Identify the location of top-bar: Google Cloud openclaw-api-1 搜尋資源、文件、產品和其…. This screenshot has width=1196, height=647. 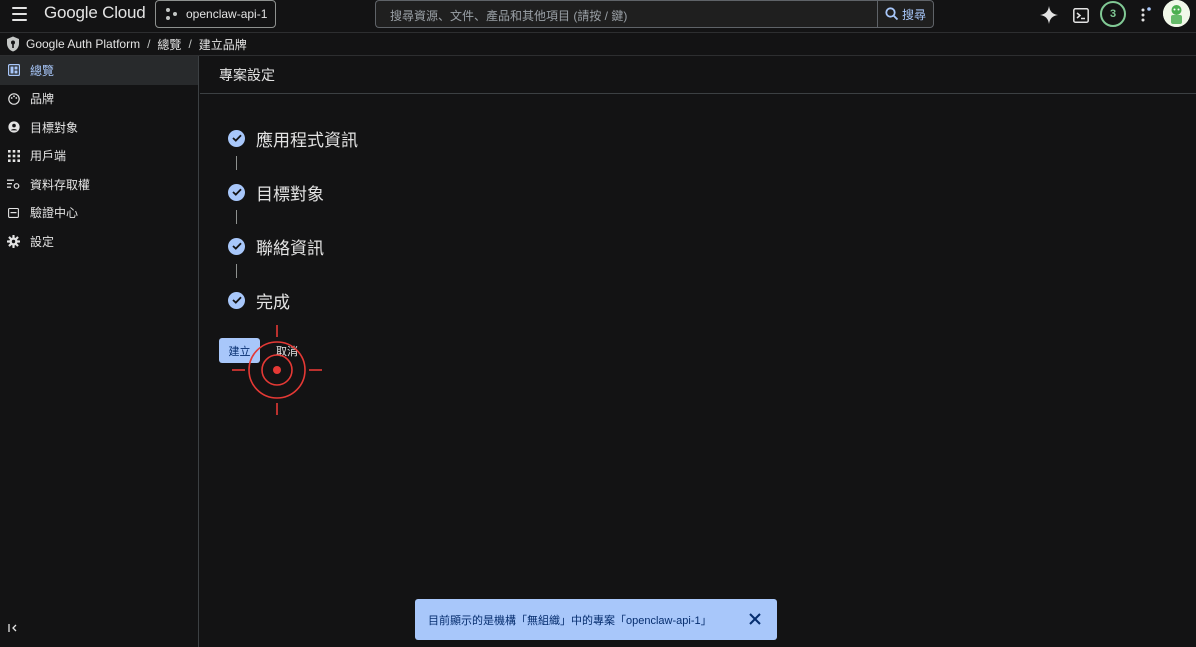
(598, 16).